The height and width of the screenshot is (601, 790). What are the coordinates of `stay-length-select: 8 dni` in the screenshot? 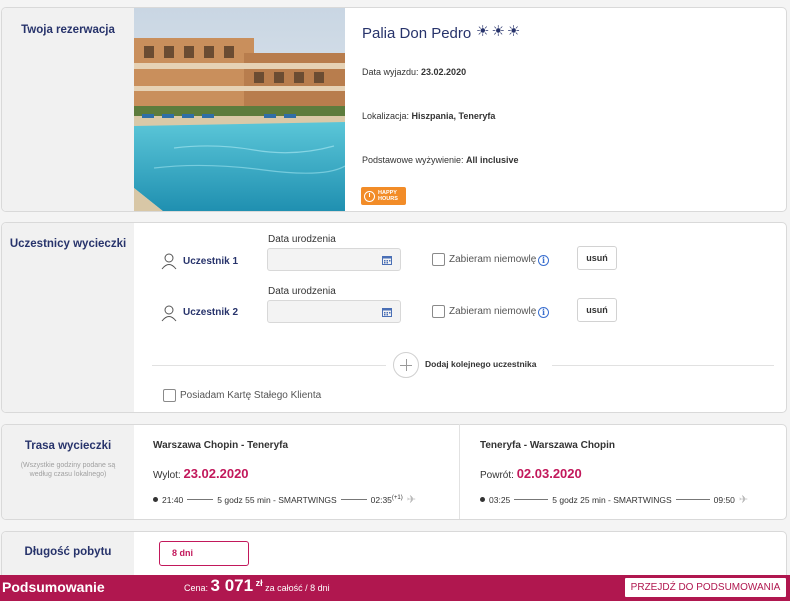 It's located at (204, 553).